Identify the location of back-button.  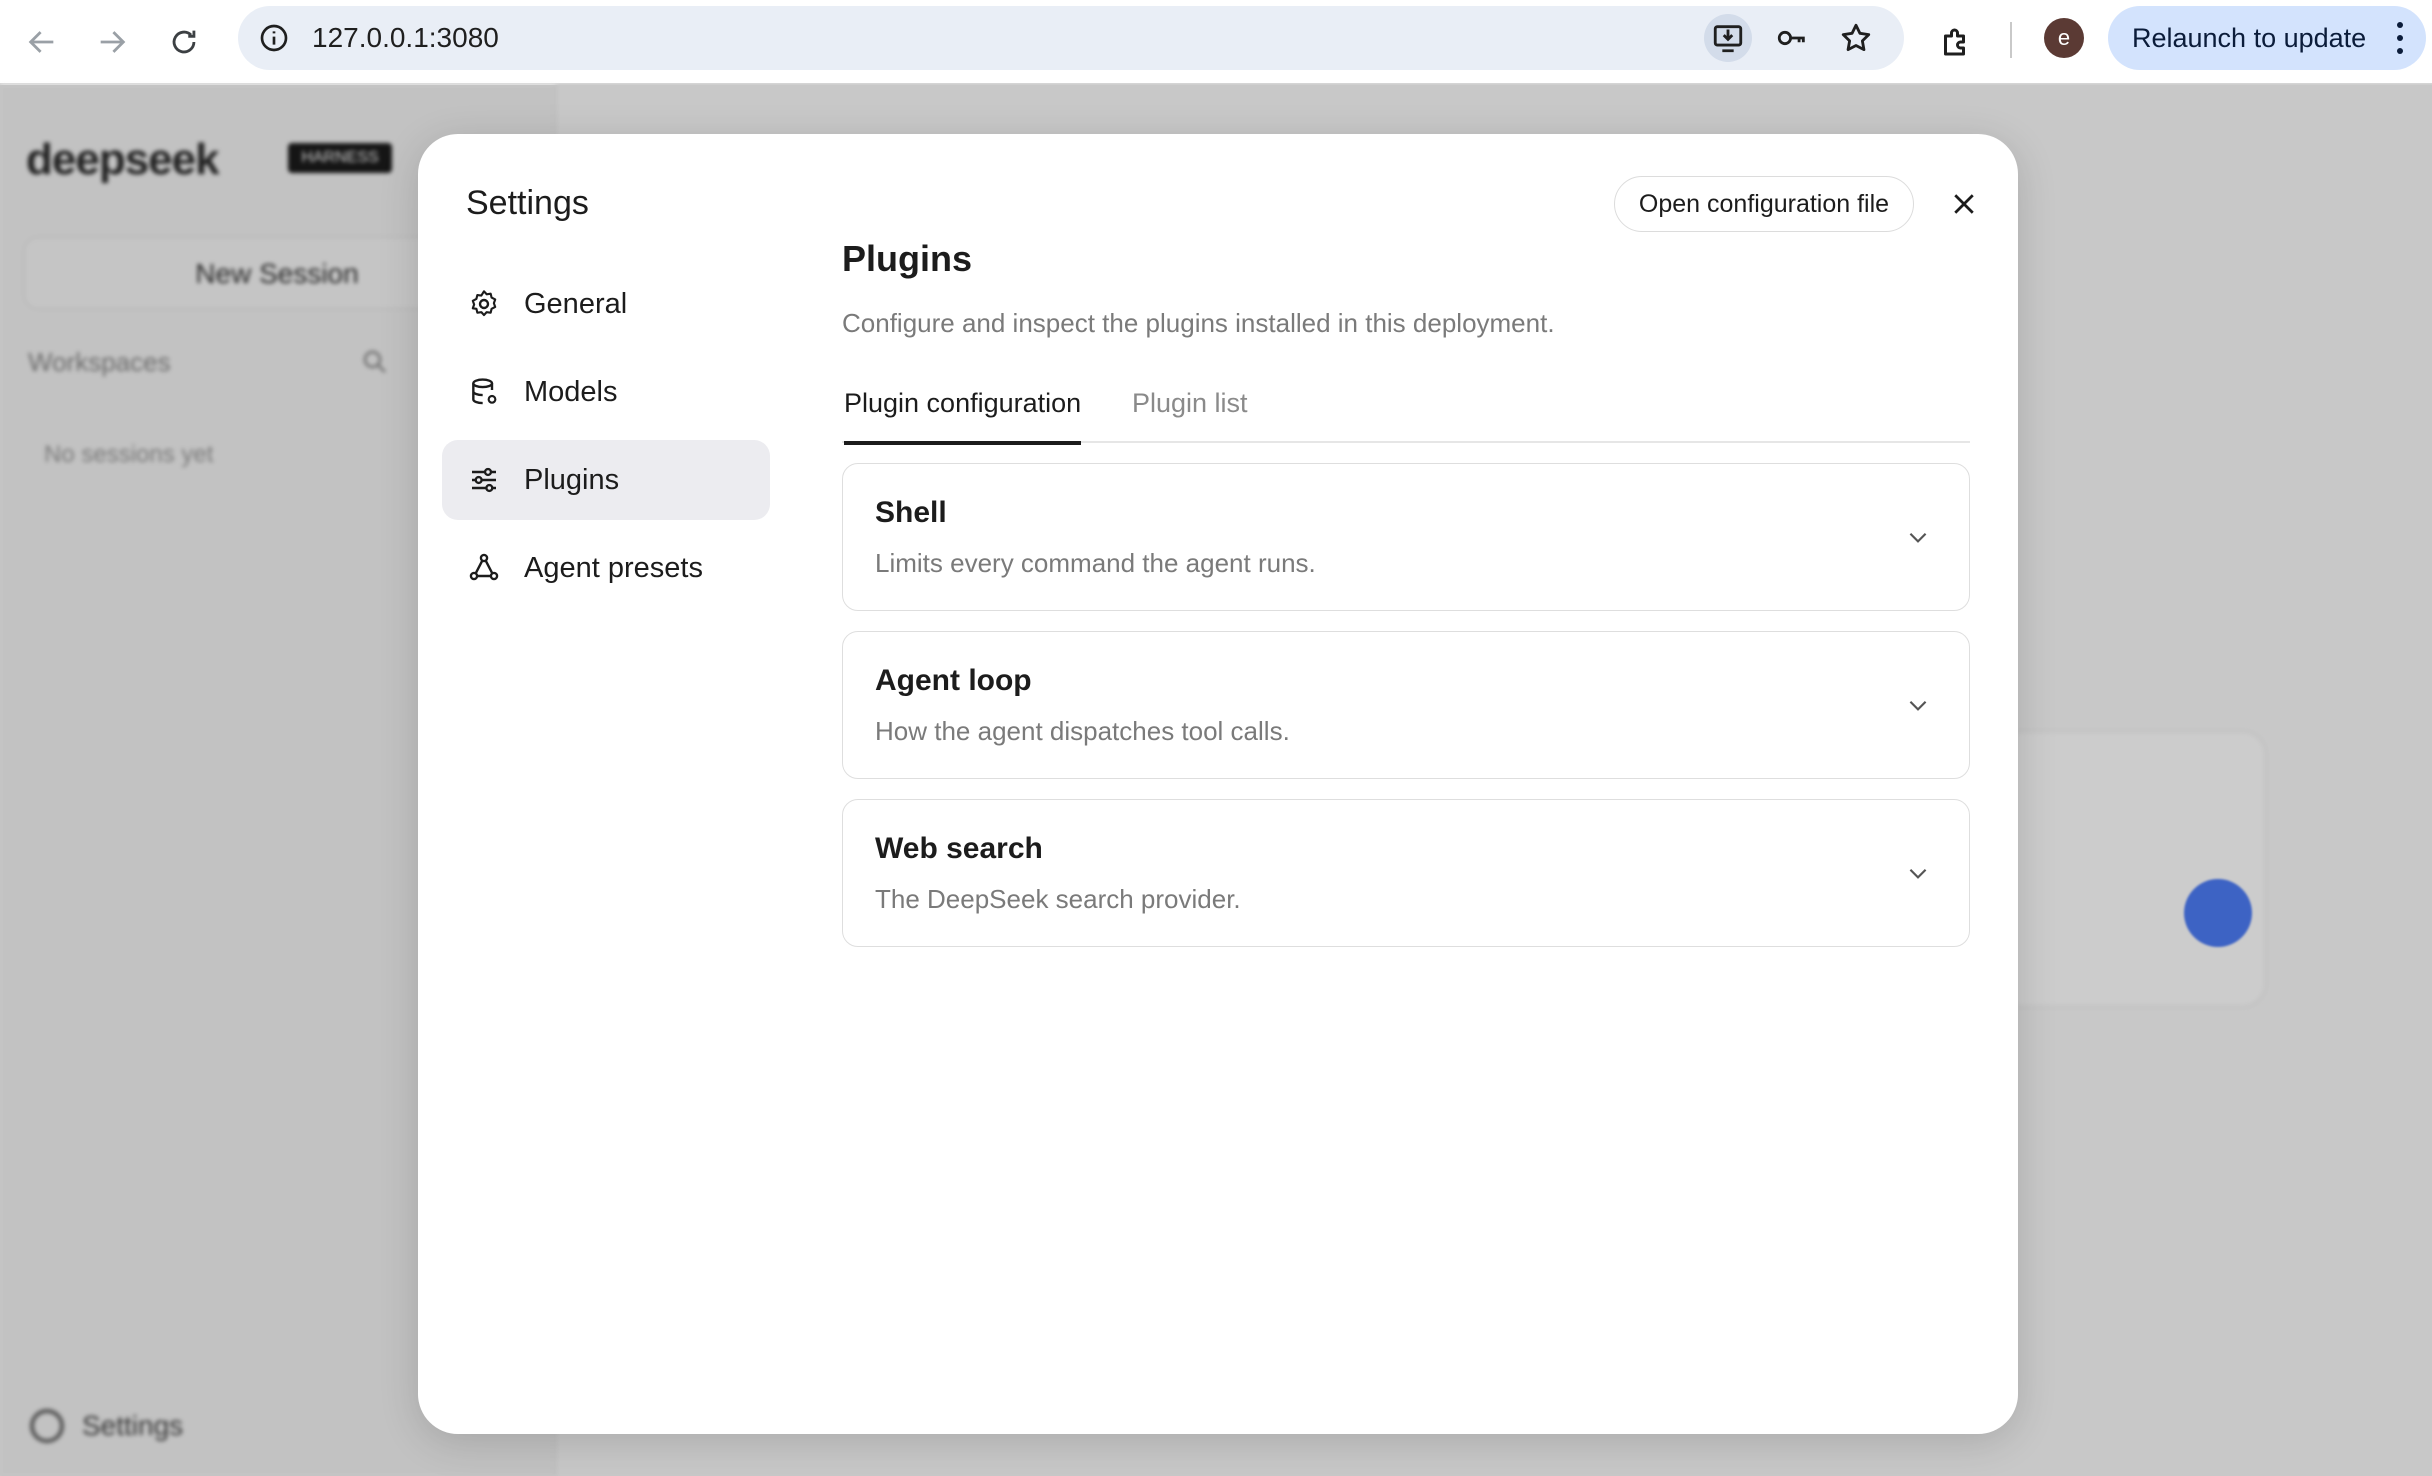
(42, 42).